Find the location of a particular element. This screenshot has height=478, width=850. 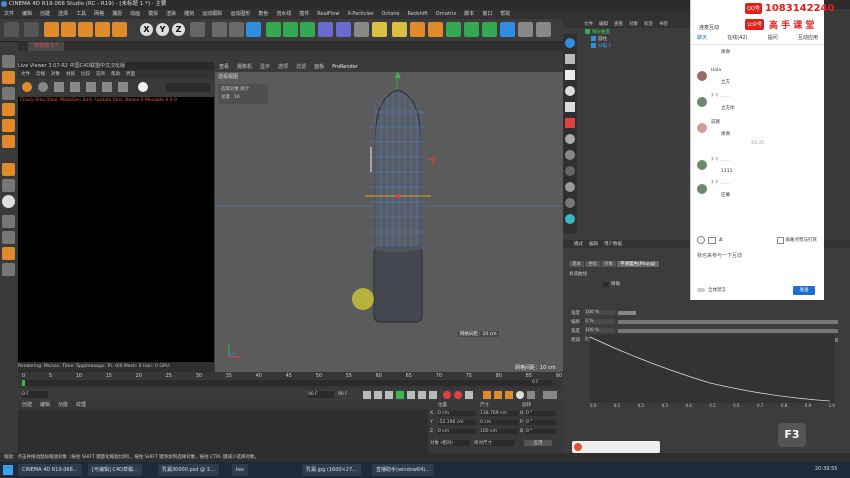

attr-tab-object: 对象 is located at coordinates (608, 264).